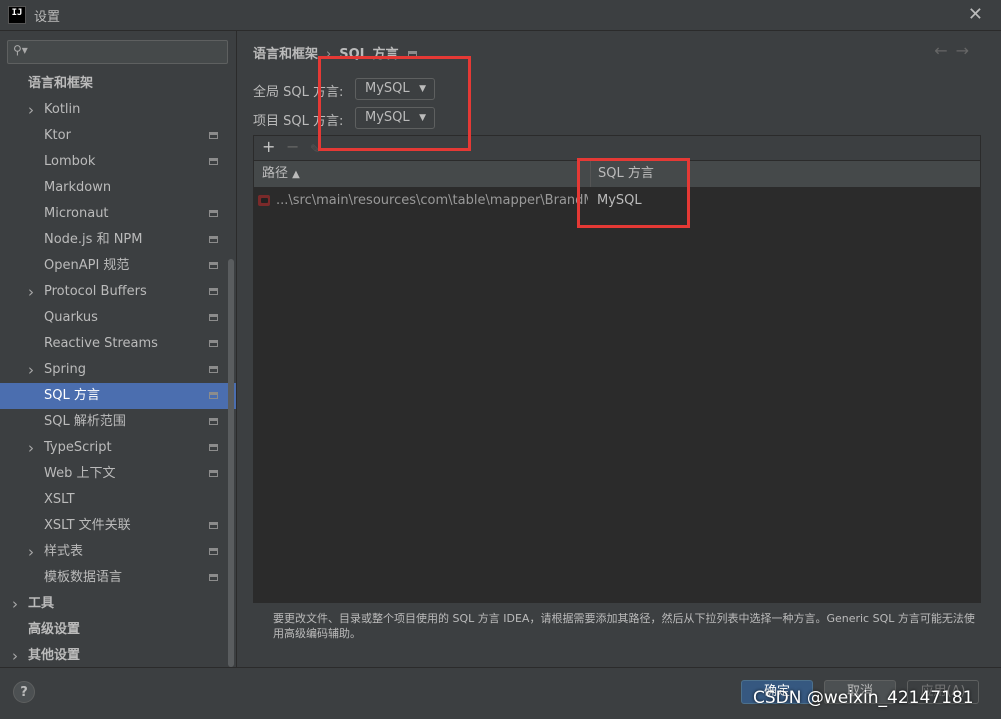  Describe the element at coordinates (292, 147) in the screenshot. I see `remove-icon: −` at that location.